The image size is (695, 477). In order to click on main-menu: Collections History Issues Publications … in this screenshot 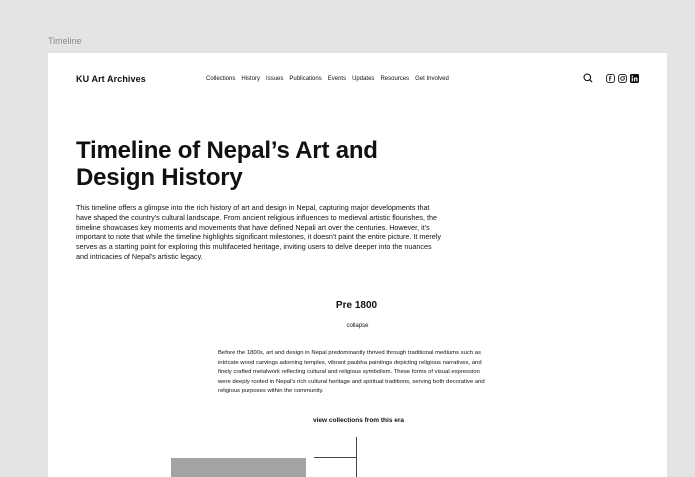, I will do `click(327, 79)`.